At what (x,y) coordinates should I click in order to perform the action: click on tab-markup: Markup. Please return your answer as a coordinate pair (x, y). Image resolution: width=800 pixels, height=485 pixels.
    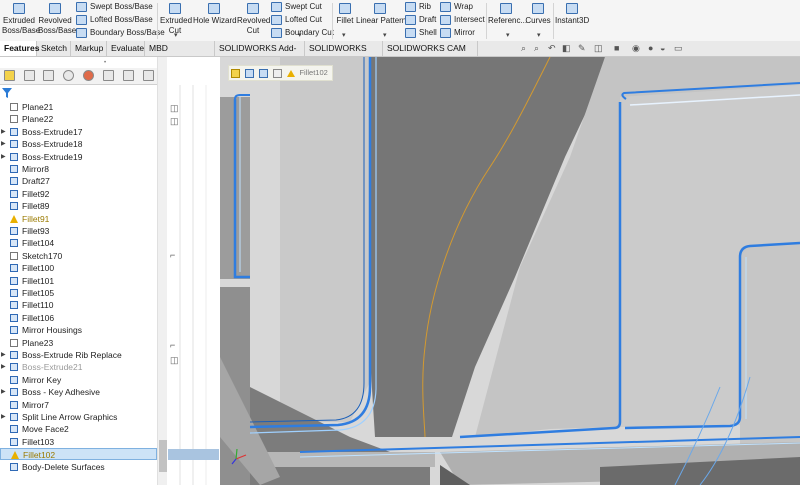
    Looking at the image, I should click on (89, 48).